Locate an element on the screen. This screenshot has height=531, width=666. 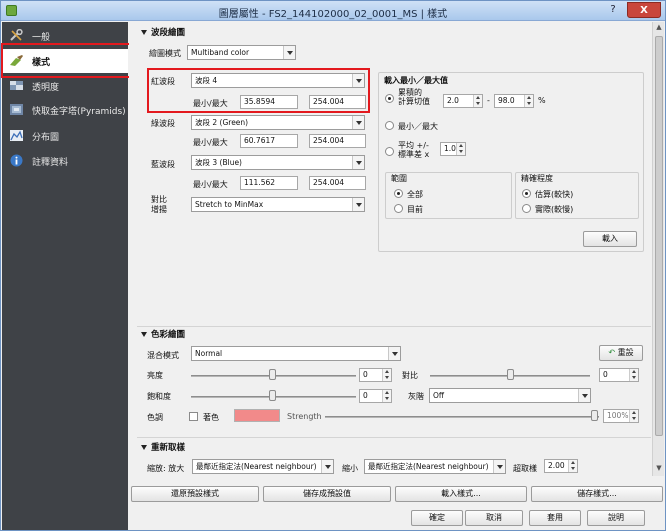
strength-slider is located at coordinates (462, 417).